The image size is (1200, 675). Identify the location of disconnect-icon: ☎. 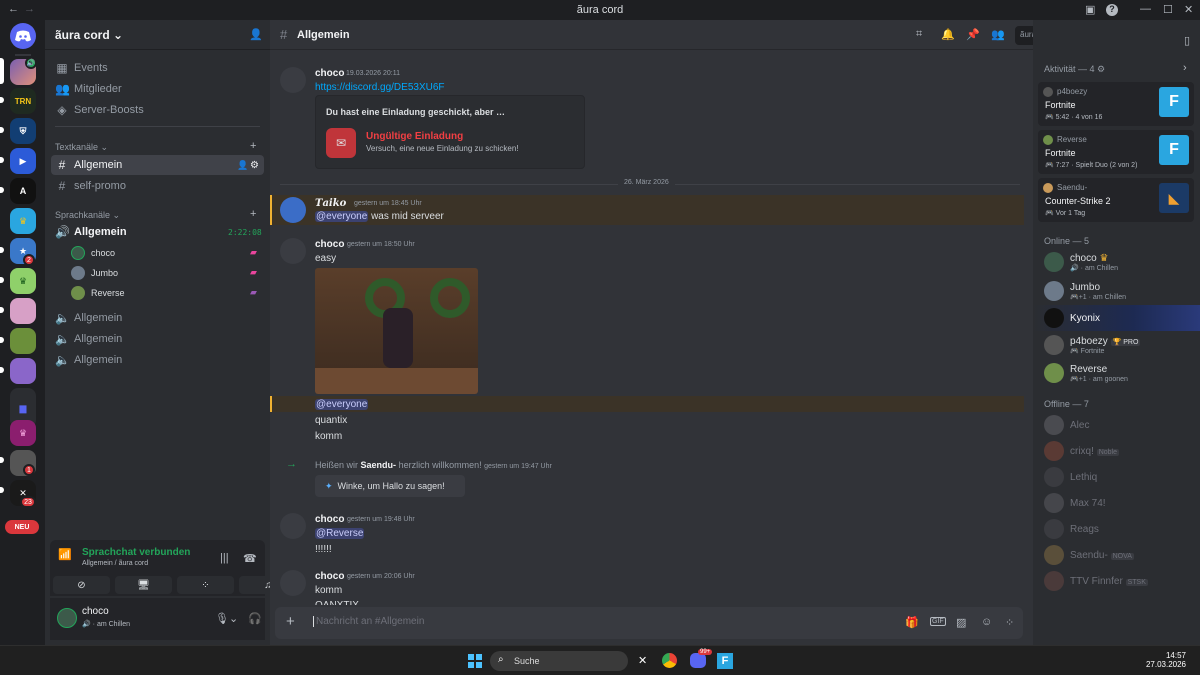
(250, 558).